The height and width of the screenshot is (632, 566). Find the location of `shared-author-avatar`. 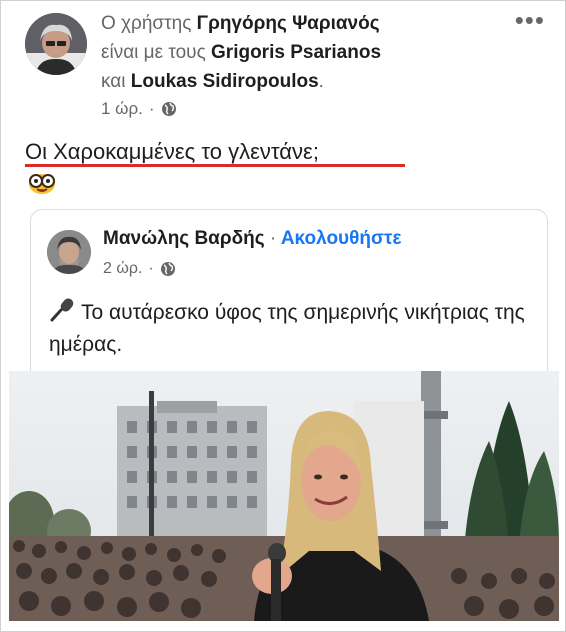

shared-author-avatar is located at coordinates (69, 252).